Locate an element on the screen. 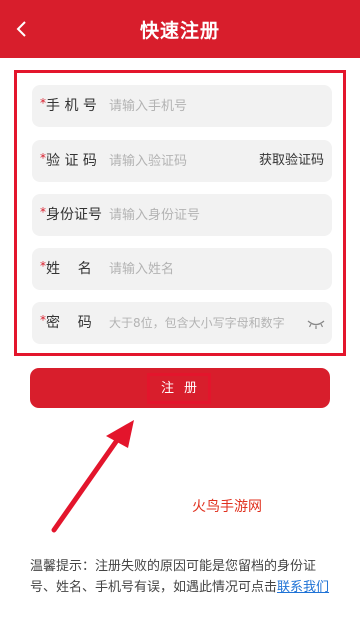 This screenshot has width=360, height=624. phone-label: *手 机 号 is located at coordinates (68, 105).